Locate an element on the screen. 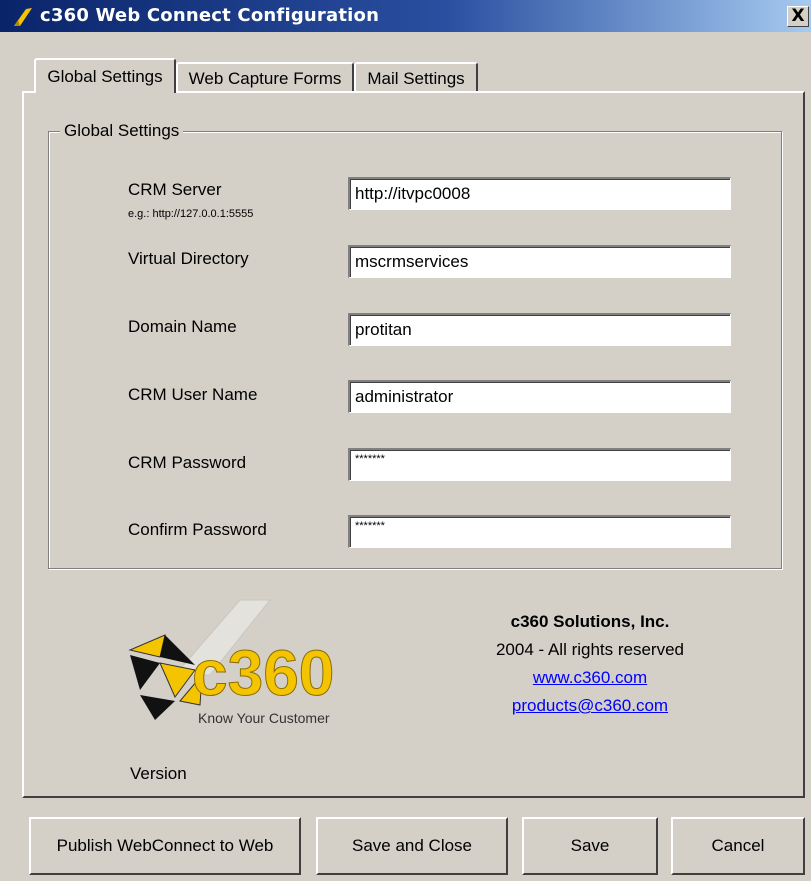 Image resolution: width=811 pixels, height=881 pixels. save-button: Save is located at coordinates (590, 846).